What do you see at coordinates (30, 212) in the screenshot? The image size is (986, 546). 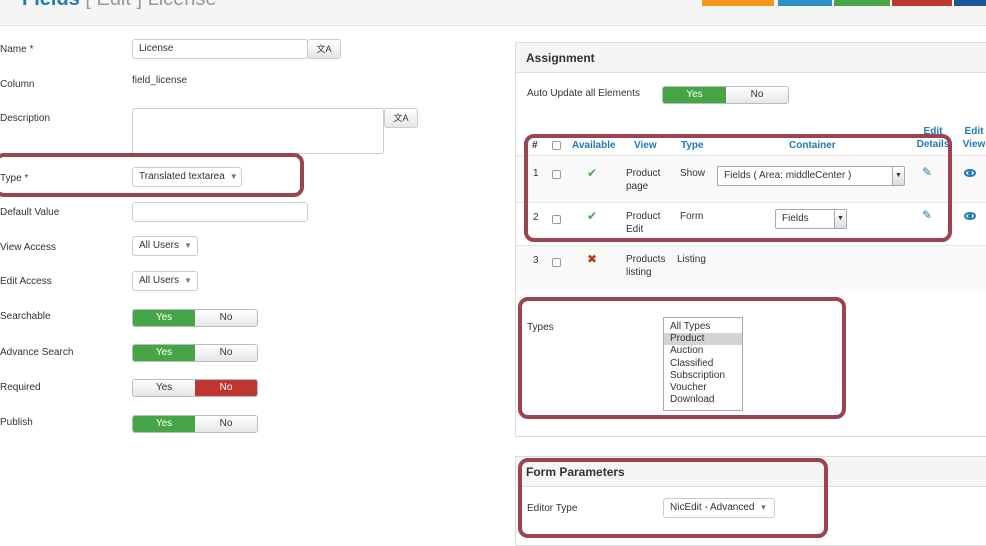 I see `default-value-label: Default Value` at bounding box center [30, 212].